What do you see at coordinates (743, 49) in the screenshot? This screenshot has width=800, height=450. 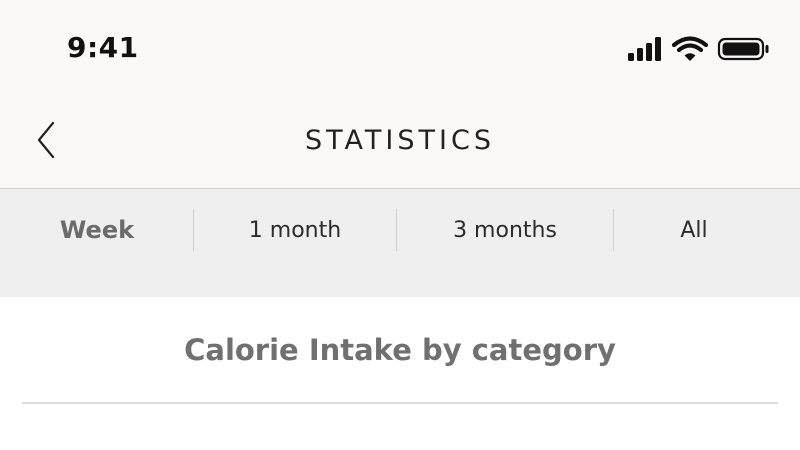 I see `battery-icon` at bounding box center [743, 49].